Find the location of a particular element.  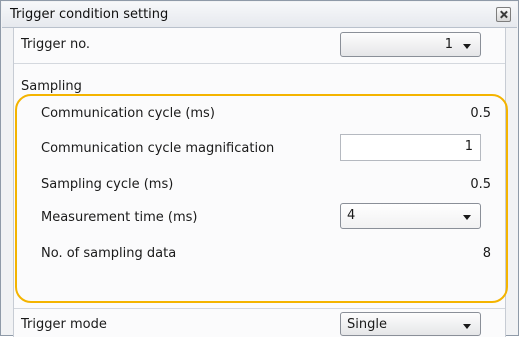

sampling-data-count-label: No. of sampling data is located at coordinates (109, 253).